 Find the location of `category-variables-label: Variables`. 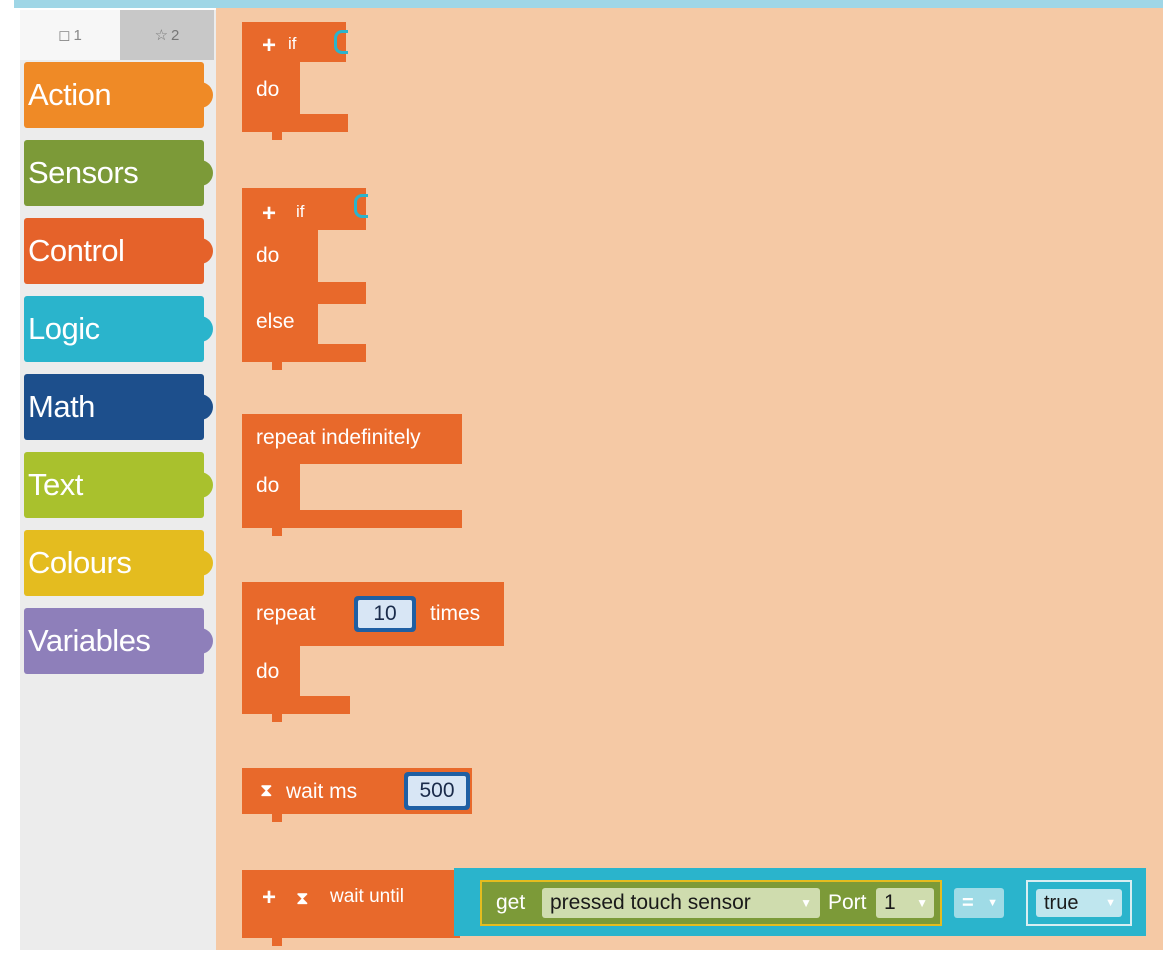

category-variables-label: Variables is located at coordinates (89, 640).